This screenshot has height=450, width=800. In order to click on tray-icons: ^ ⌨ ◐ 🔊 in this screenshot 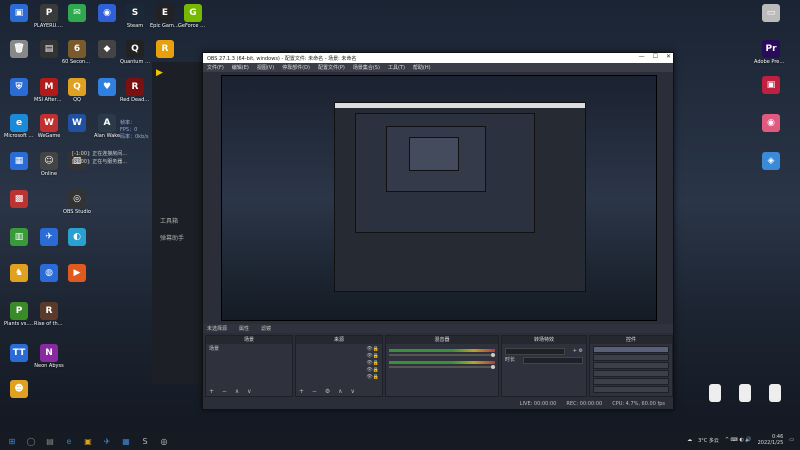, I will do `click(738, 440)`.